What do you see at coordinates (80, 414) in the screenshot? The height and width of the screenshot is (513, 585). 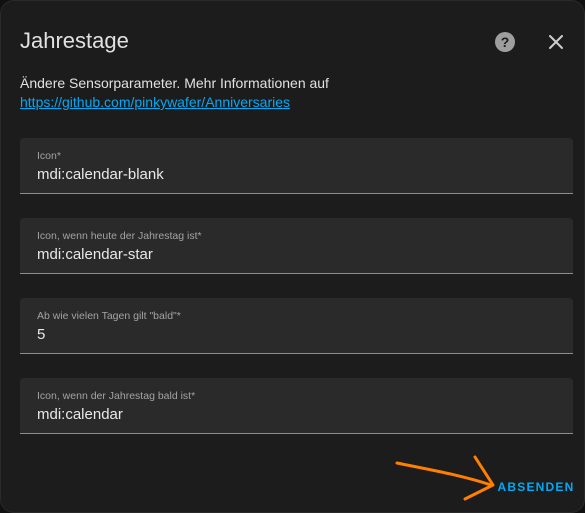 I see `field-value: mdi:calendar` at bounding box center [80, 414].